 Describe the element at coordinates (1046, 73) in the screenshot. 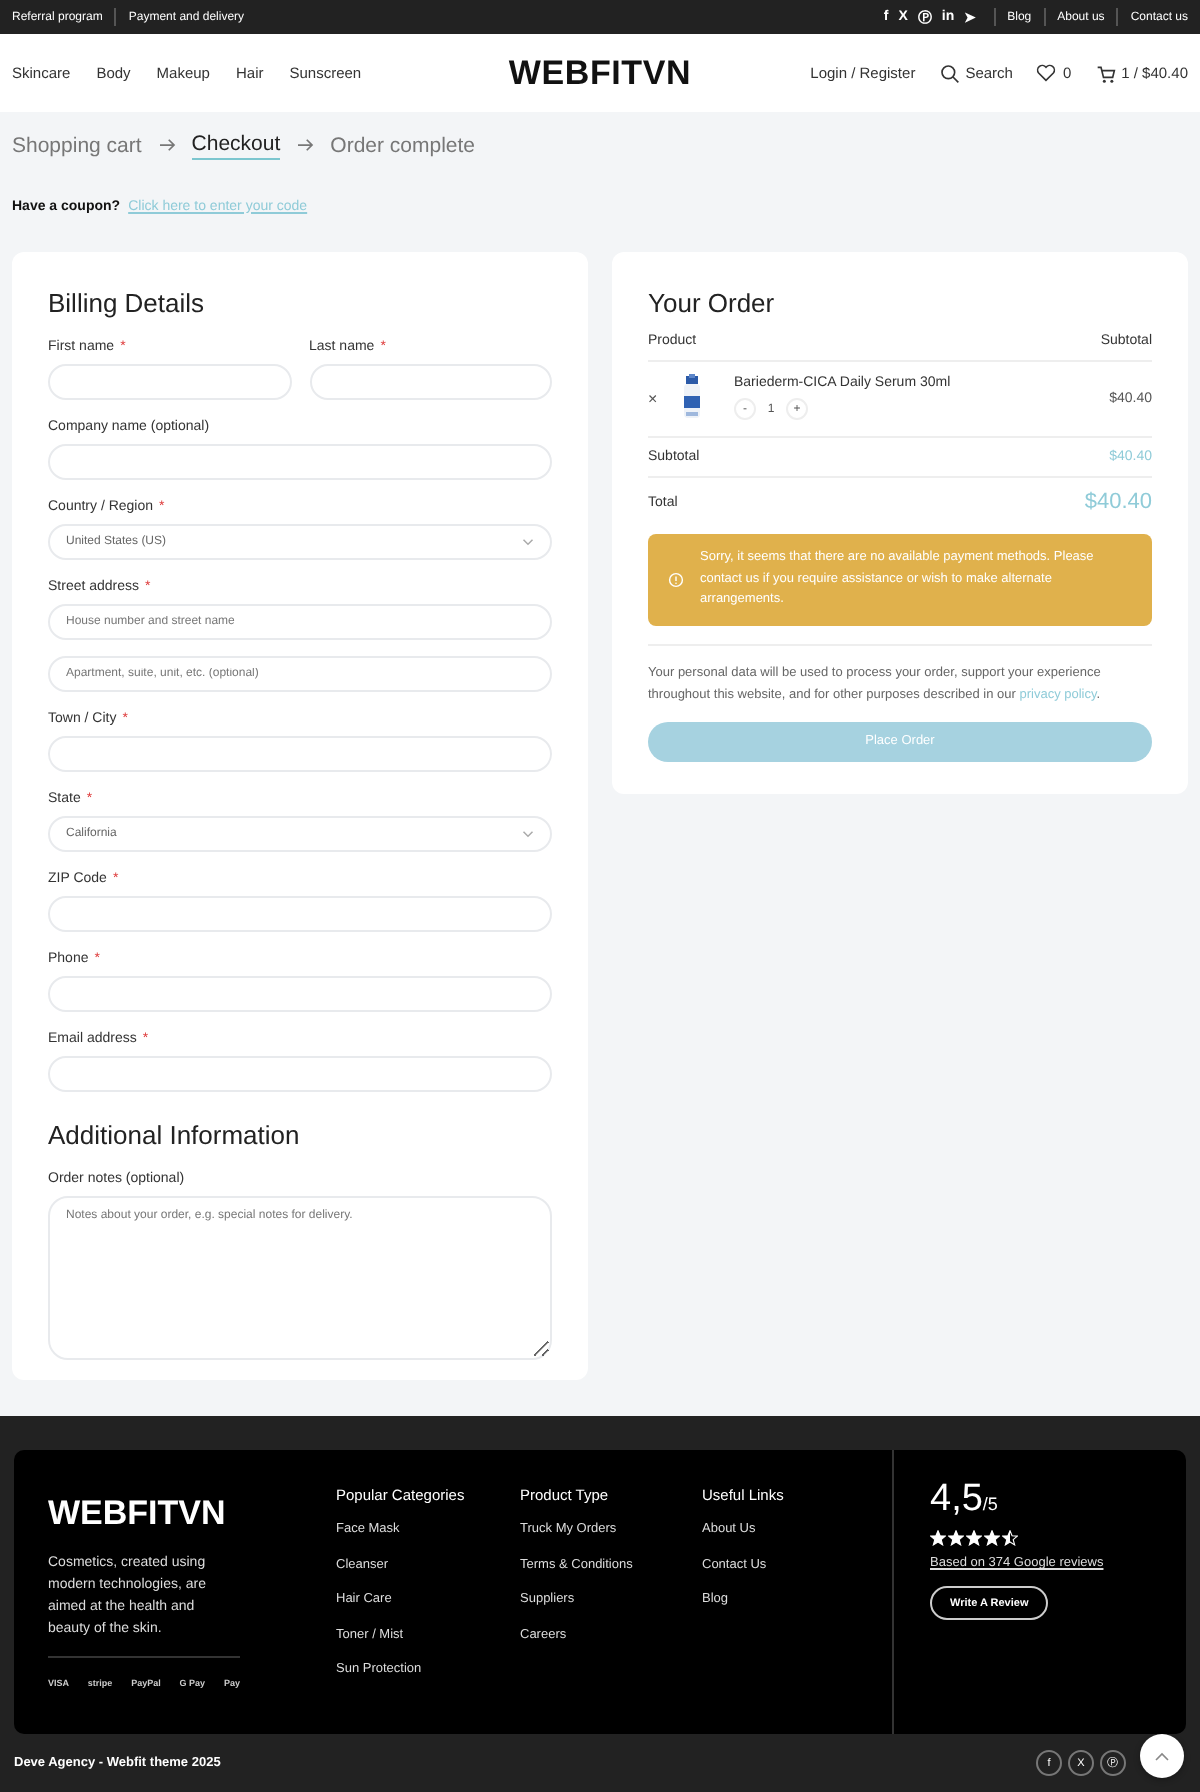

I see `heart-icon` at that location.